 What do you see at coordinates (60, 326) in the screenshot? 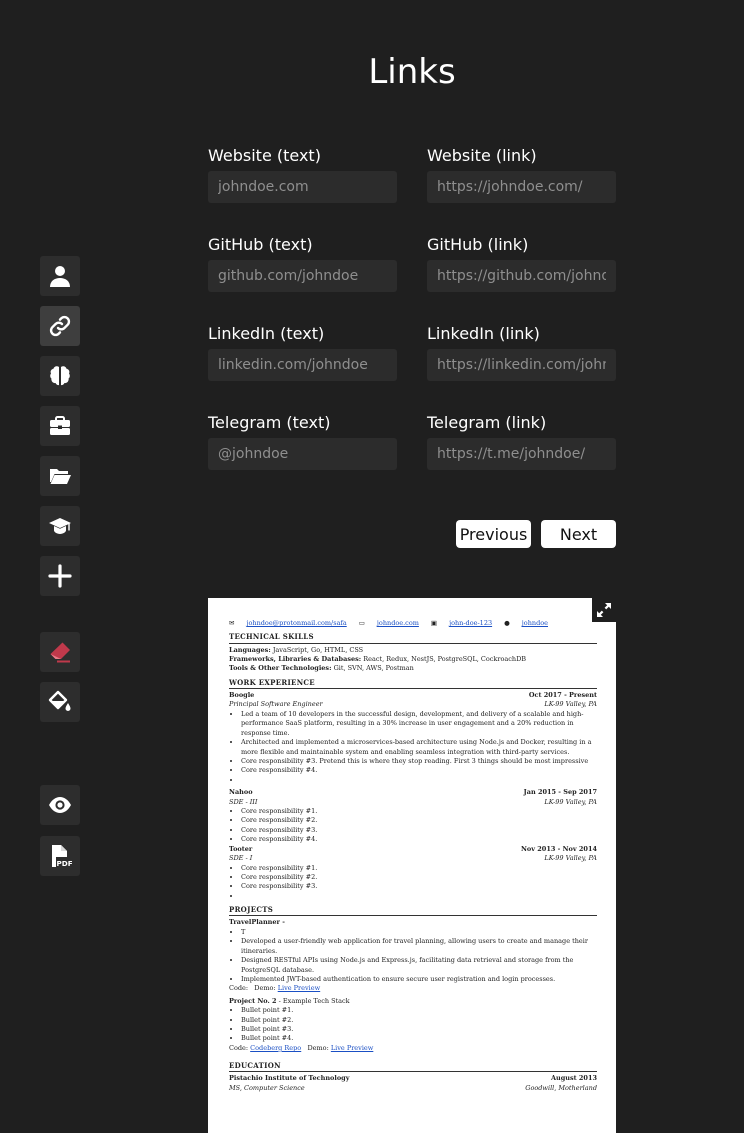
I see `sidebar-item-links` at bounding box center [60, 326].